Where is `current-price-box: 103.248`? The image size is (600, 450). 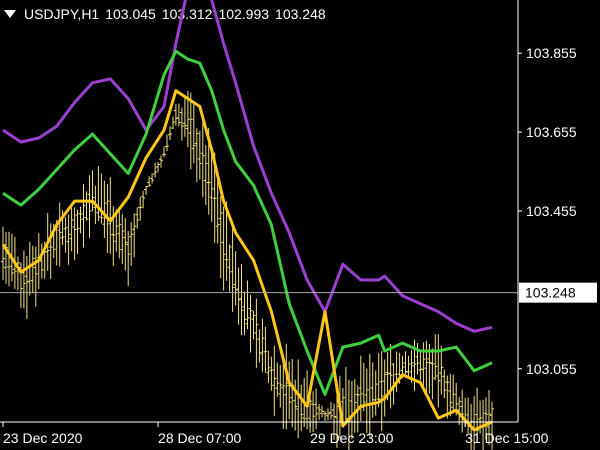
current-price-box: 103.248 is located at coordinates (558, 292).